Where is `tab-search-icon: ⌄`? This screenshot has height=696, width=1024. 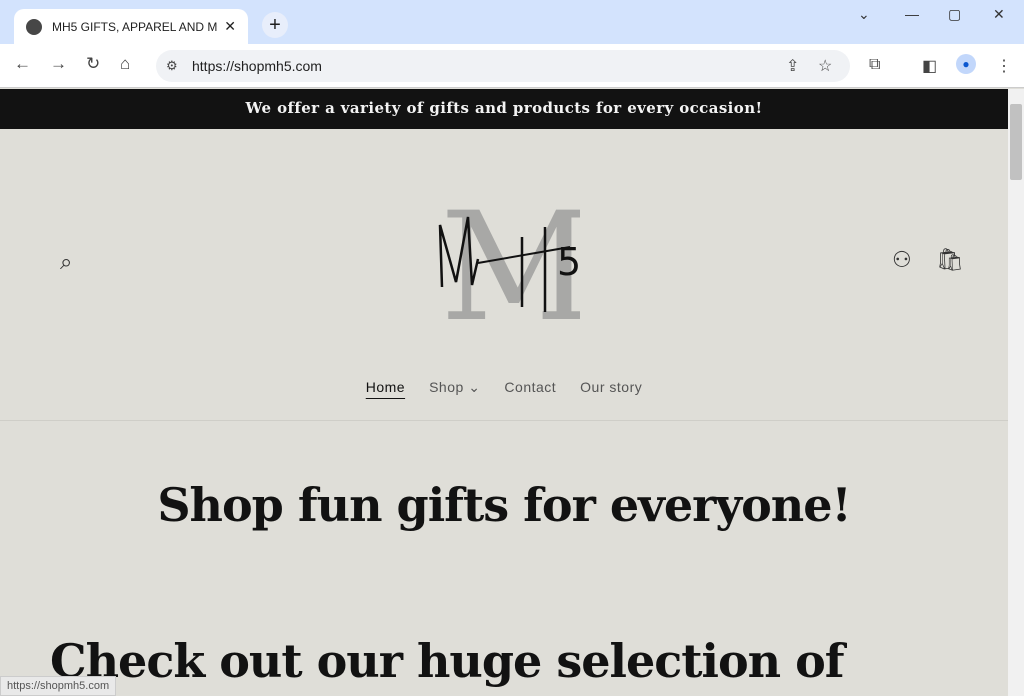
tab-search-icon: ⌄ is located at coordinates (864, 14).